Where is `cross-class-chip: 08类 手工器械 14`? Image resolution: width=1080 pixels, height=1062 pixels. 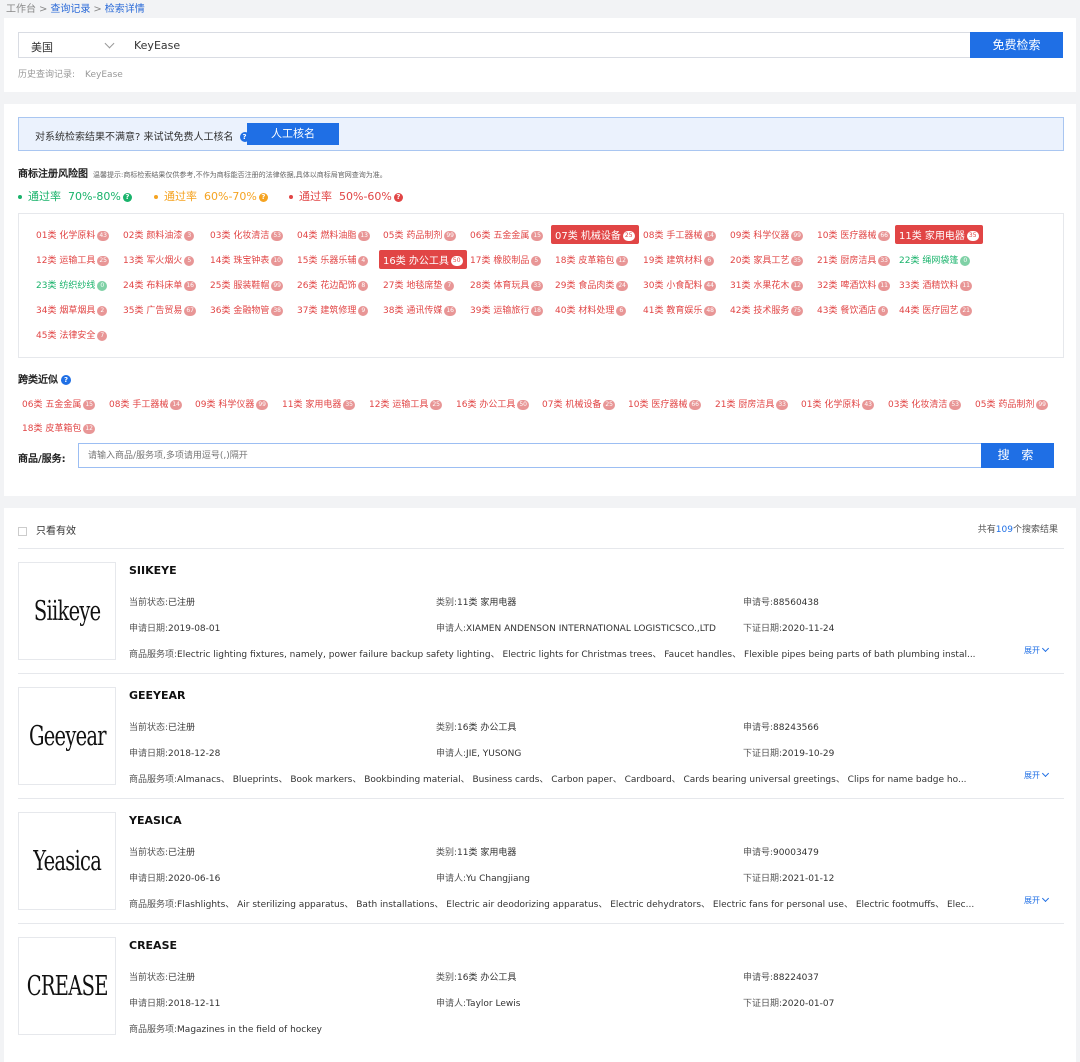
cross-class-chip: 08类 手工器械 14 is located at coordinates (145, 403).